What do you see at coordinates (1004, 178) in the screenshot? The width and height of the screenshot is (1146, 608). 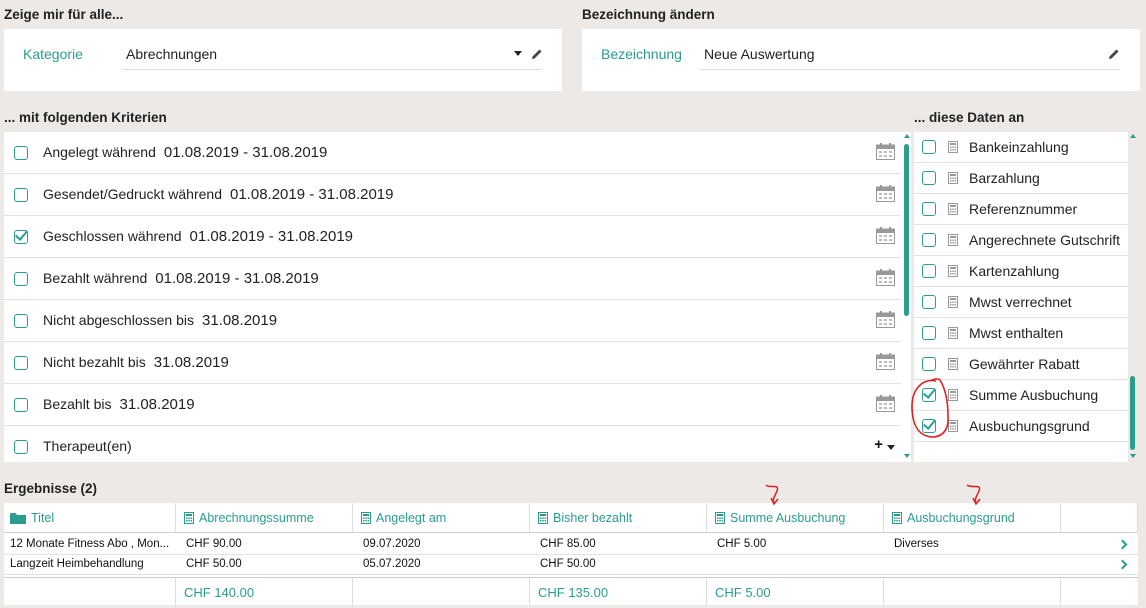 I see `data-field-label: Barzahlung` at bounding box center [1004, 178].